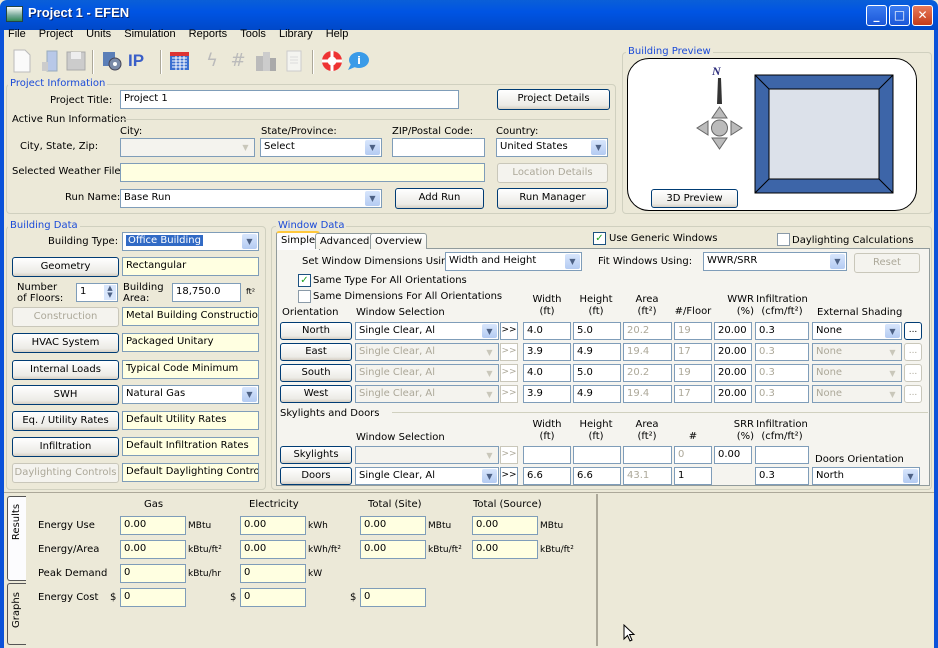 Image resolution: width=938 pixels, height=648 pixels. Describe the element at coordinates (208, 34) in the screenshot. I see `menu-reports: Reports` at that location.